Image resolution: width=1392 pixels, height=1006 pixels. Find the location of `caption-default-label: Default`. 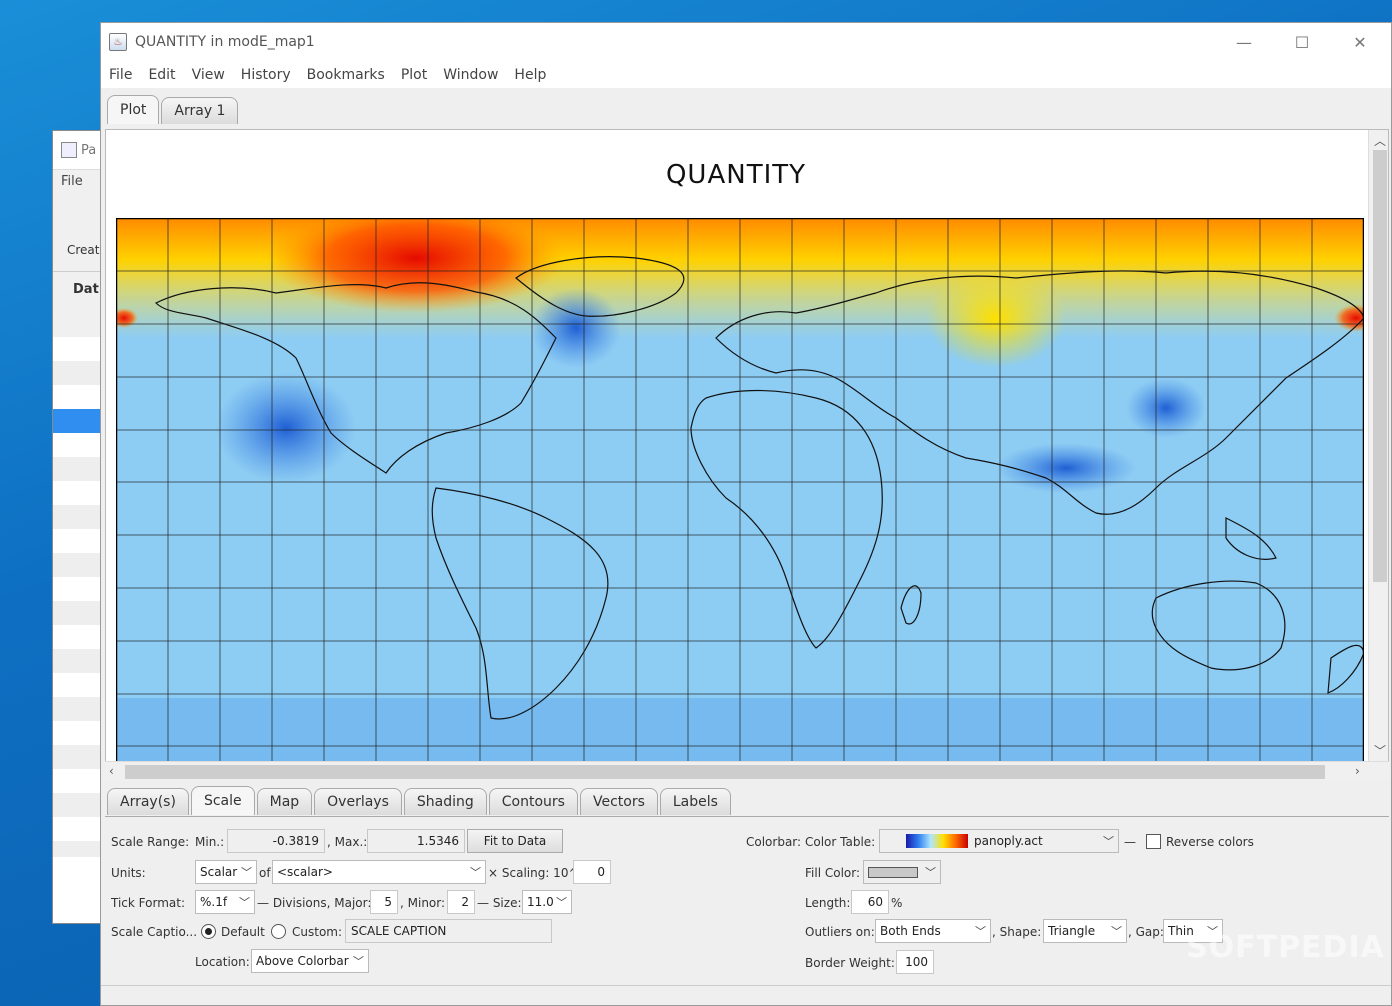

caption-default-label: Default is located at coordinates (243, 932).